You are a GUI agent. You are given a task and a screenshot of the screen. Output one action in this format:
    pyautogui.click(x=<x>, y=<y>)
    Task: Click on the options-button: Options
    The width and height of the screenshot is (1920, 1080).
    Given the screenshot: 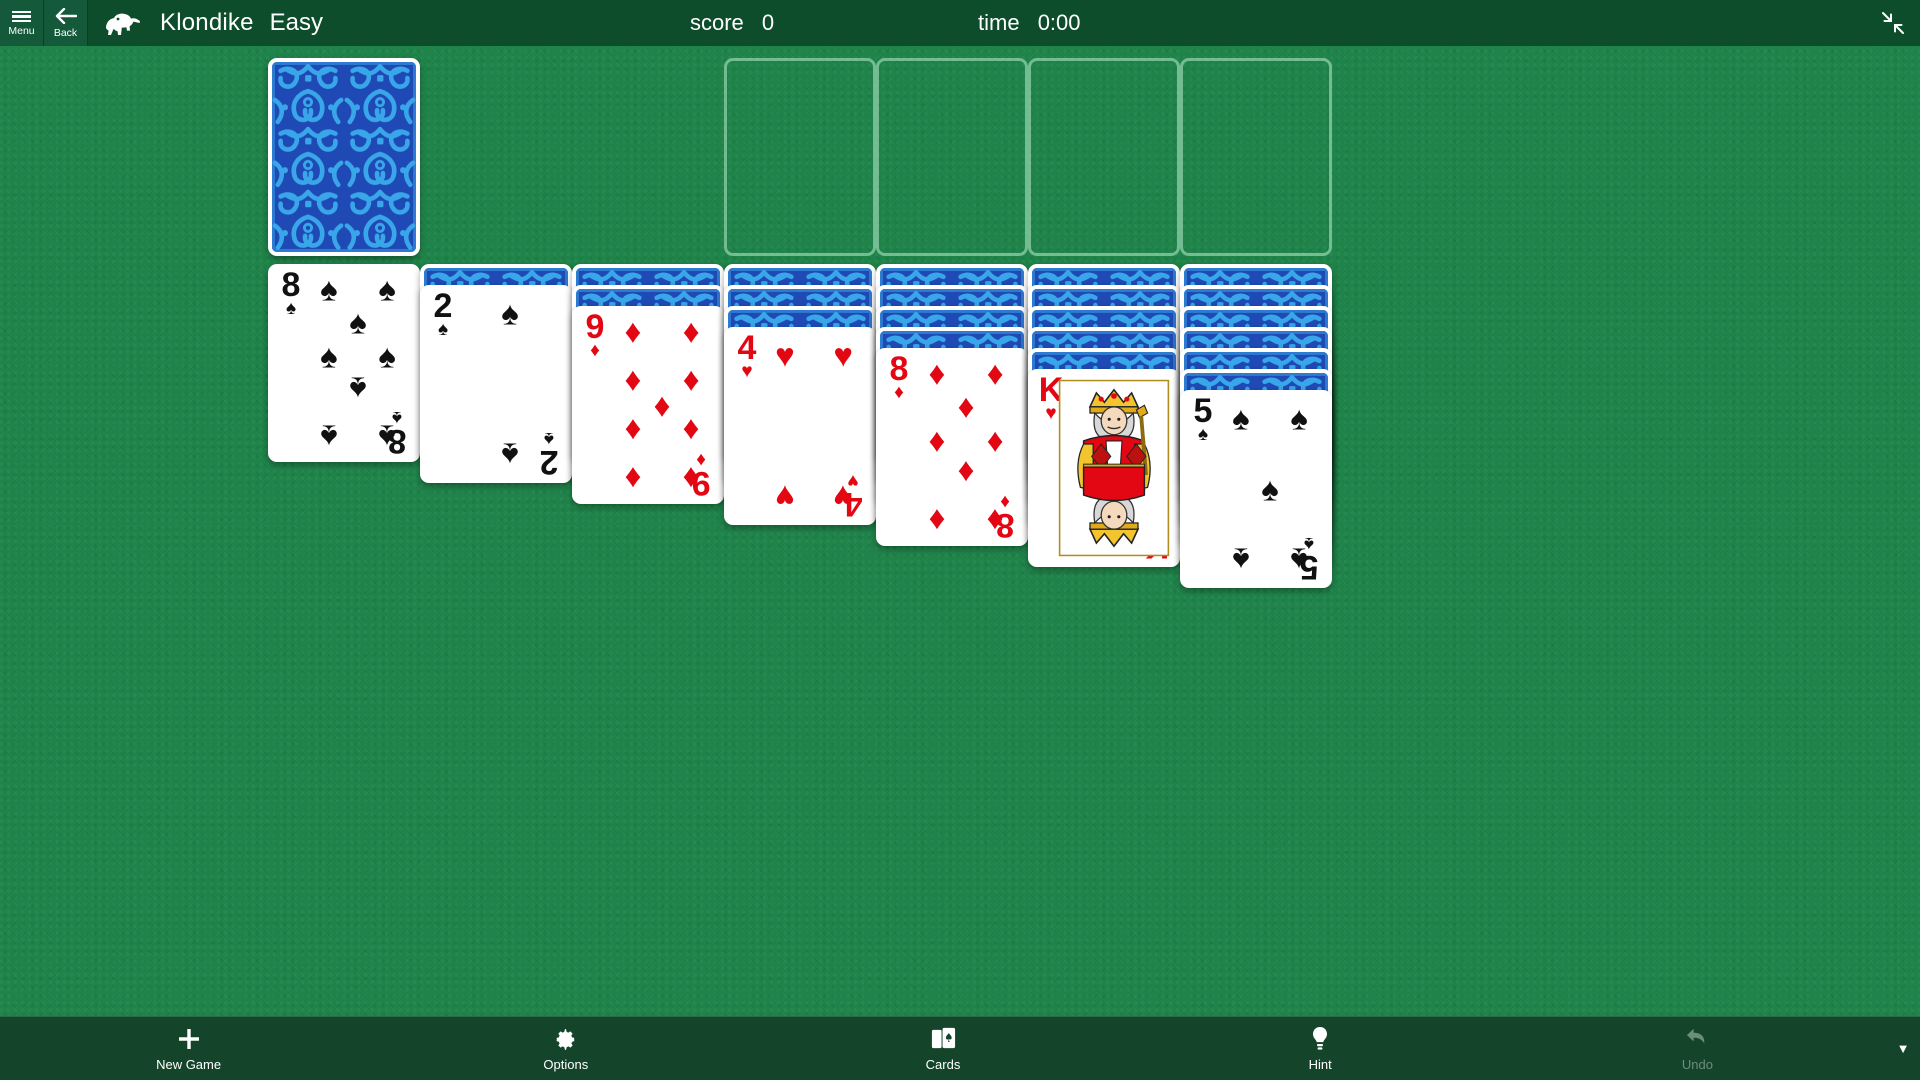 What is the action you would take?
    pyautogui.click(x=565, y=1048)
    